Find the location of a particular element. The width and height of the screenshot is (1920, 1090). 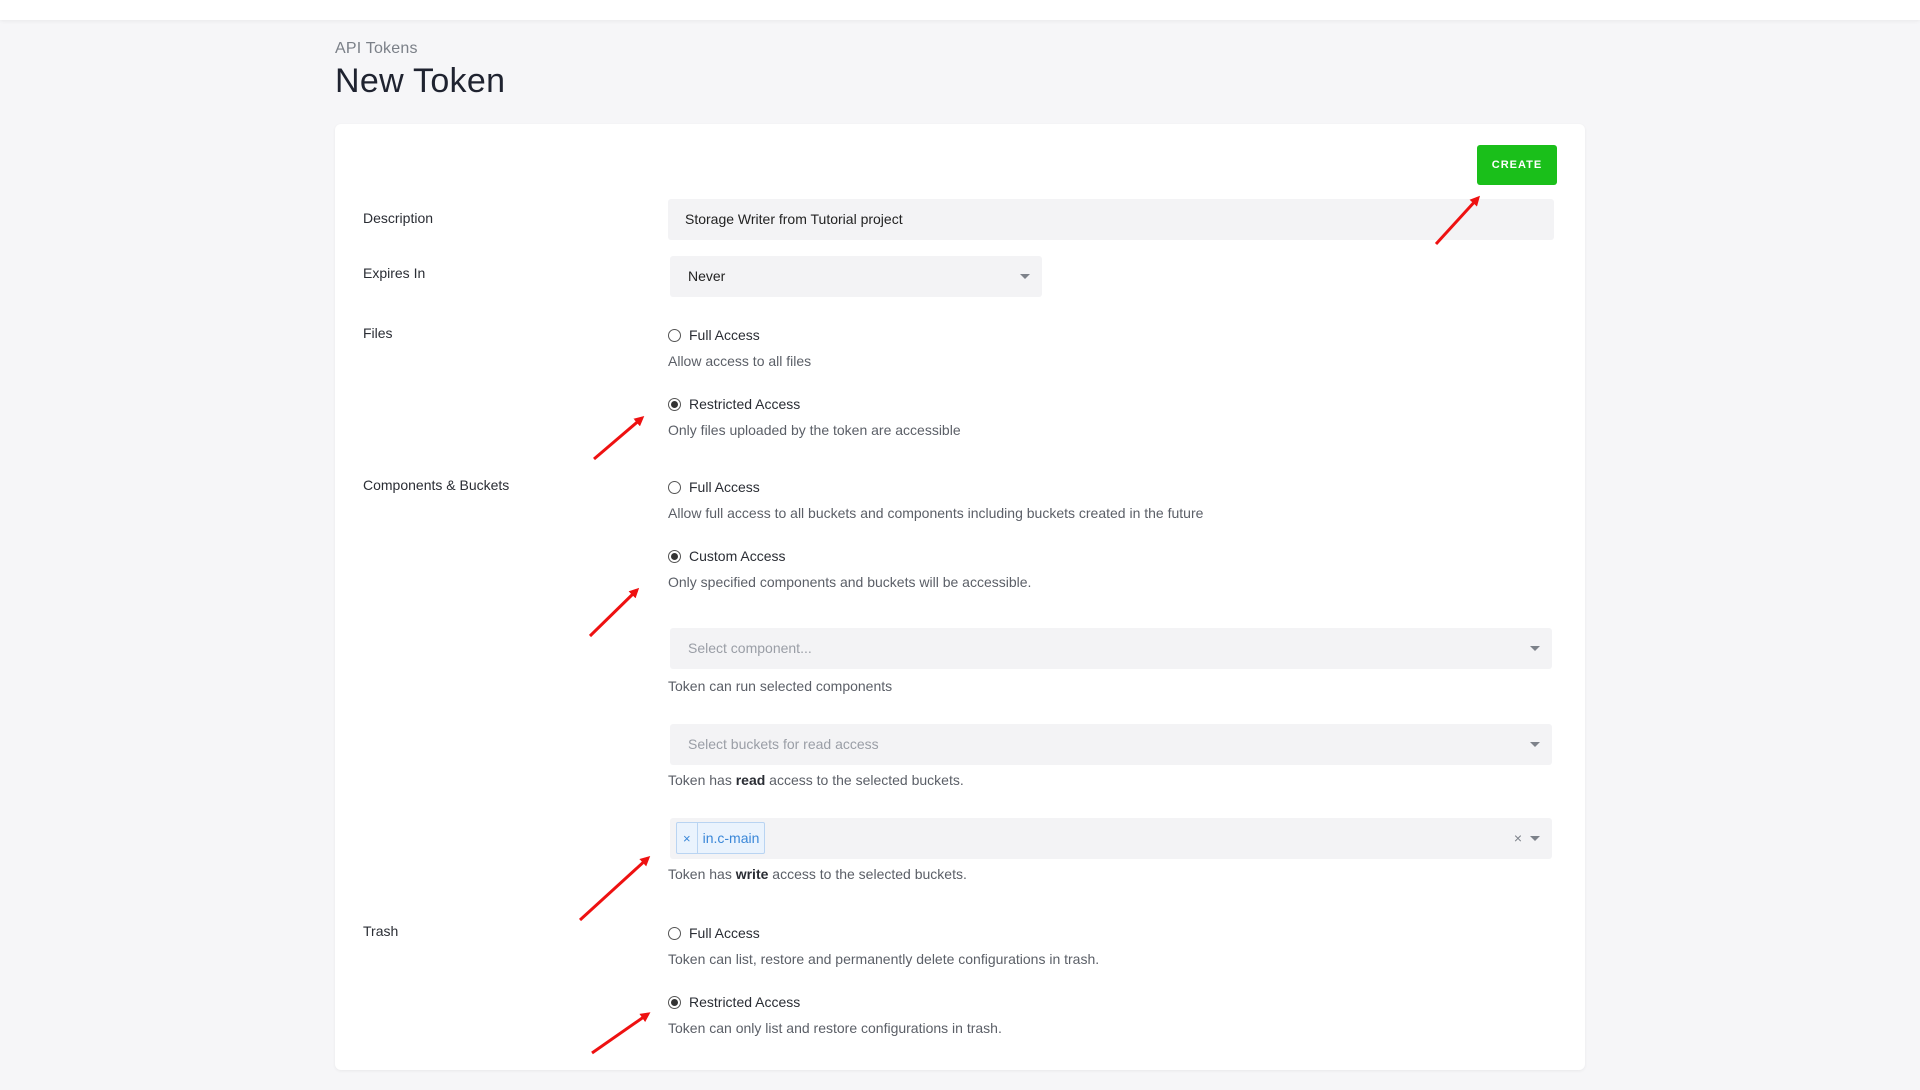

arrow-create is located at coordinates (1457, 220).